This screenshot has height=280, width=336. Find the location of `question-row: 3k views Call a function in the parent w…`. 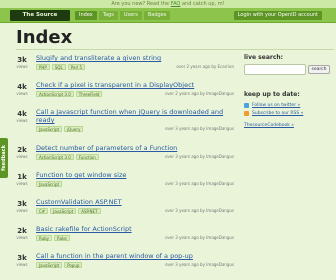

question-row: 3k views Call a function in the parent w… is located at coordinates (125, 260).